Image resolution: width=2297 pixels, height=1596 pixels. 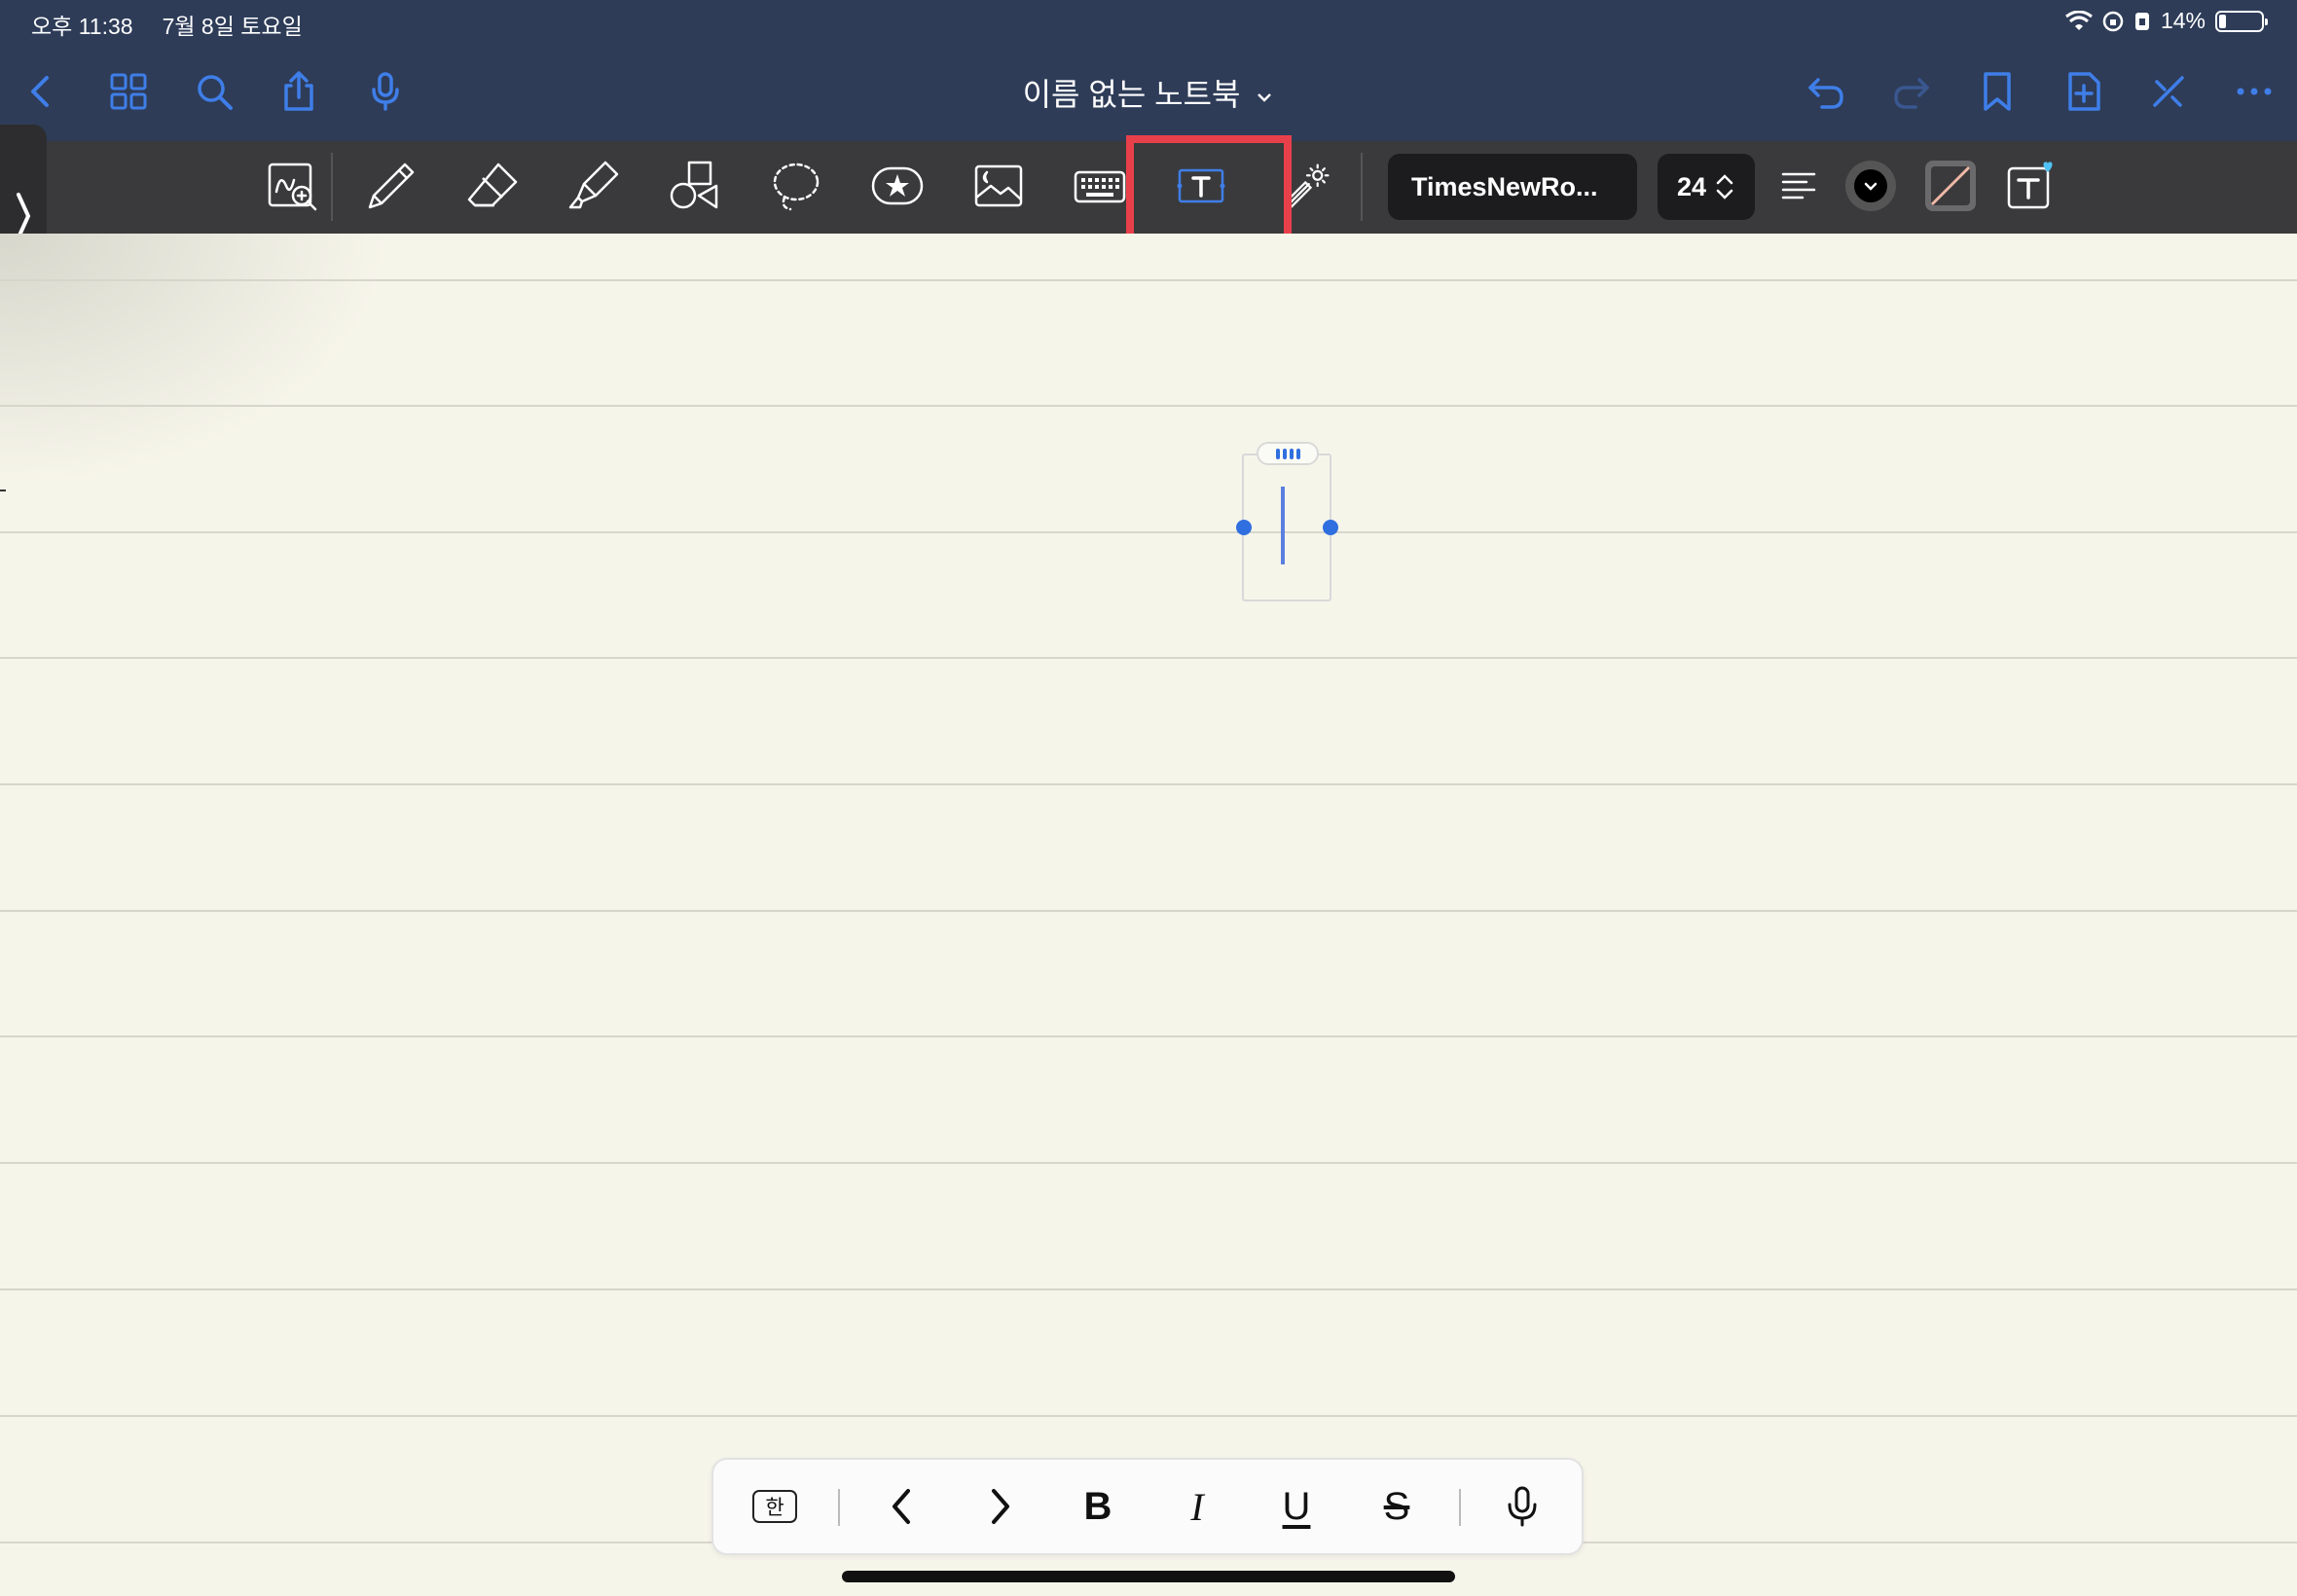 I want to click on italic-label: I, so click(x=1197, y=1506).